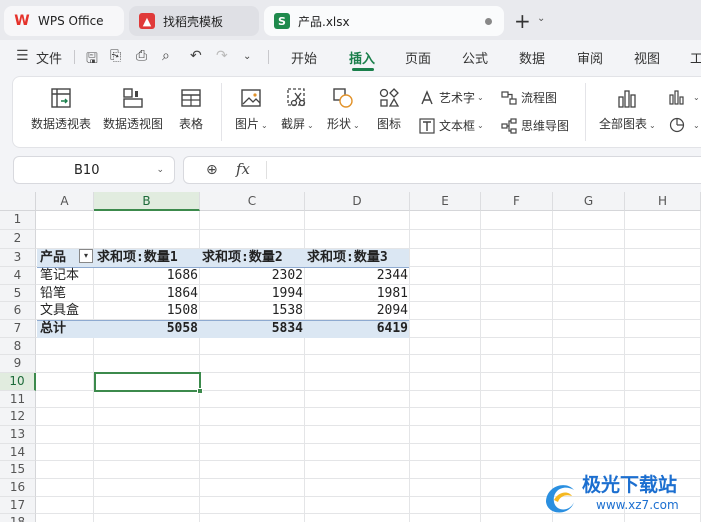  What do you see at coordinates (324, 21) in the screenshot?
I see `tab-label: 产品.xlsx` at bounding box center [324, 21].